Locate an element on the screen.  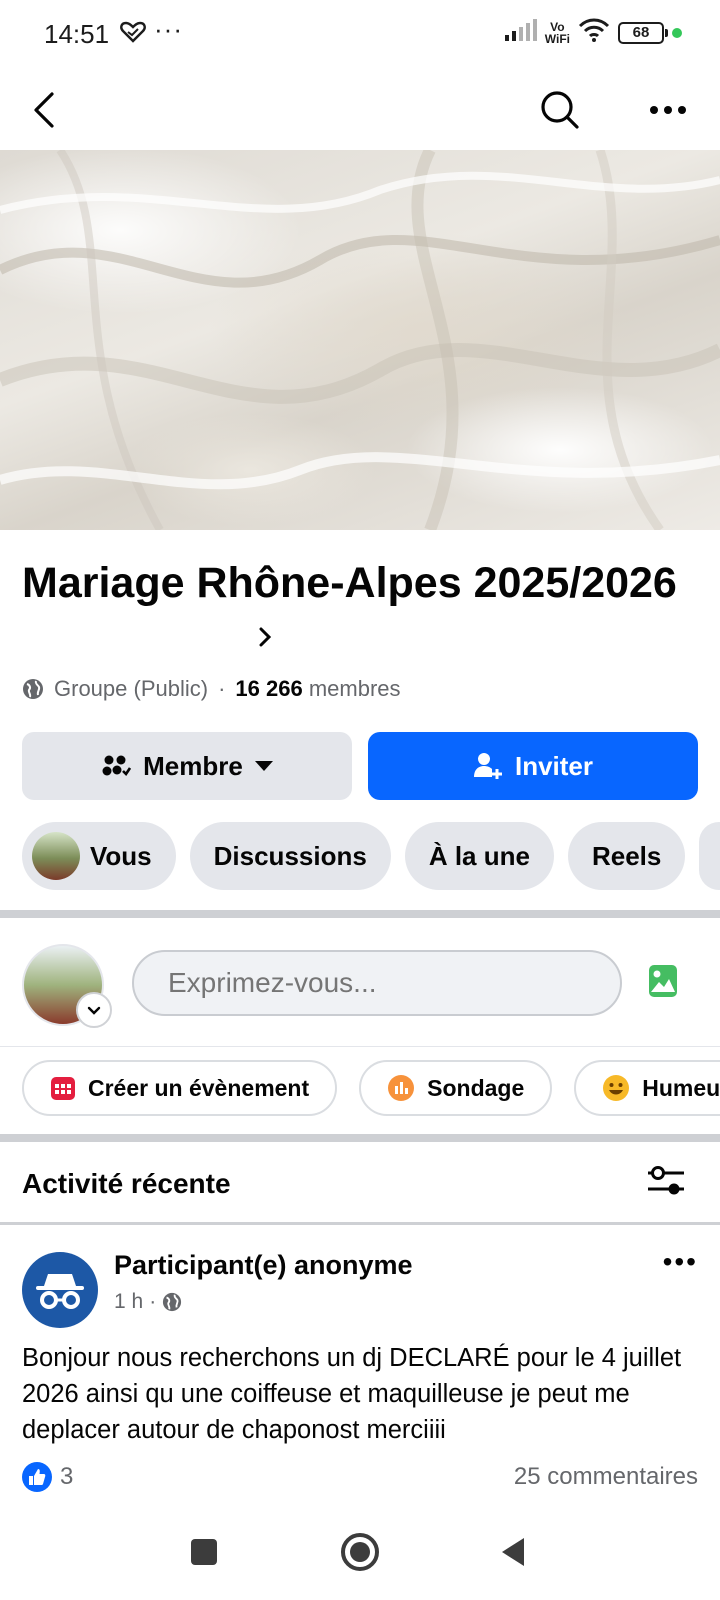
tab-label: Vous is located at coordinates (121, 855).